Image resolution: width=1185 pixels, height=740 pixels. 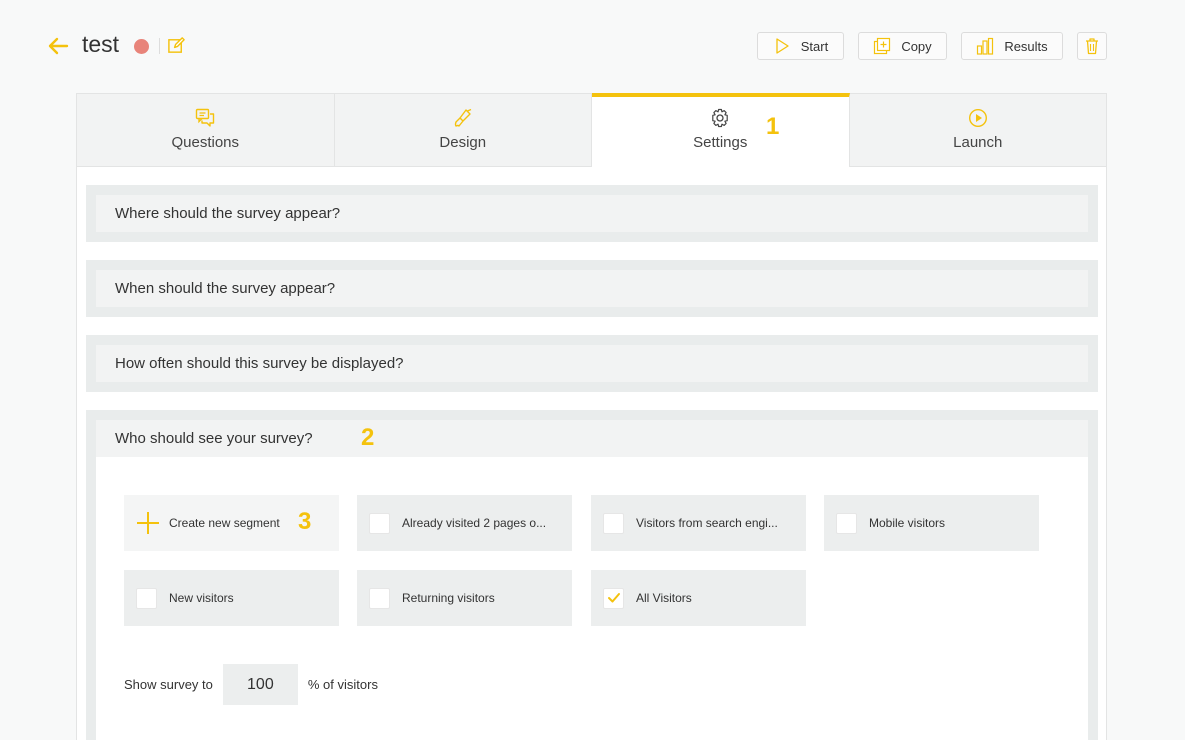 What do you see at coordinates (58, 46) in the screenshot?
I see `back-arrow-icon` at bounding box center [58, 46].